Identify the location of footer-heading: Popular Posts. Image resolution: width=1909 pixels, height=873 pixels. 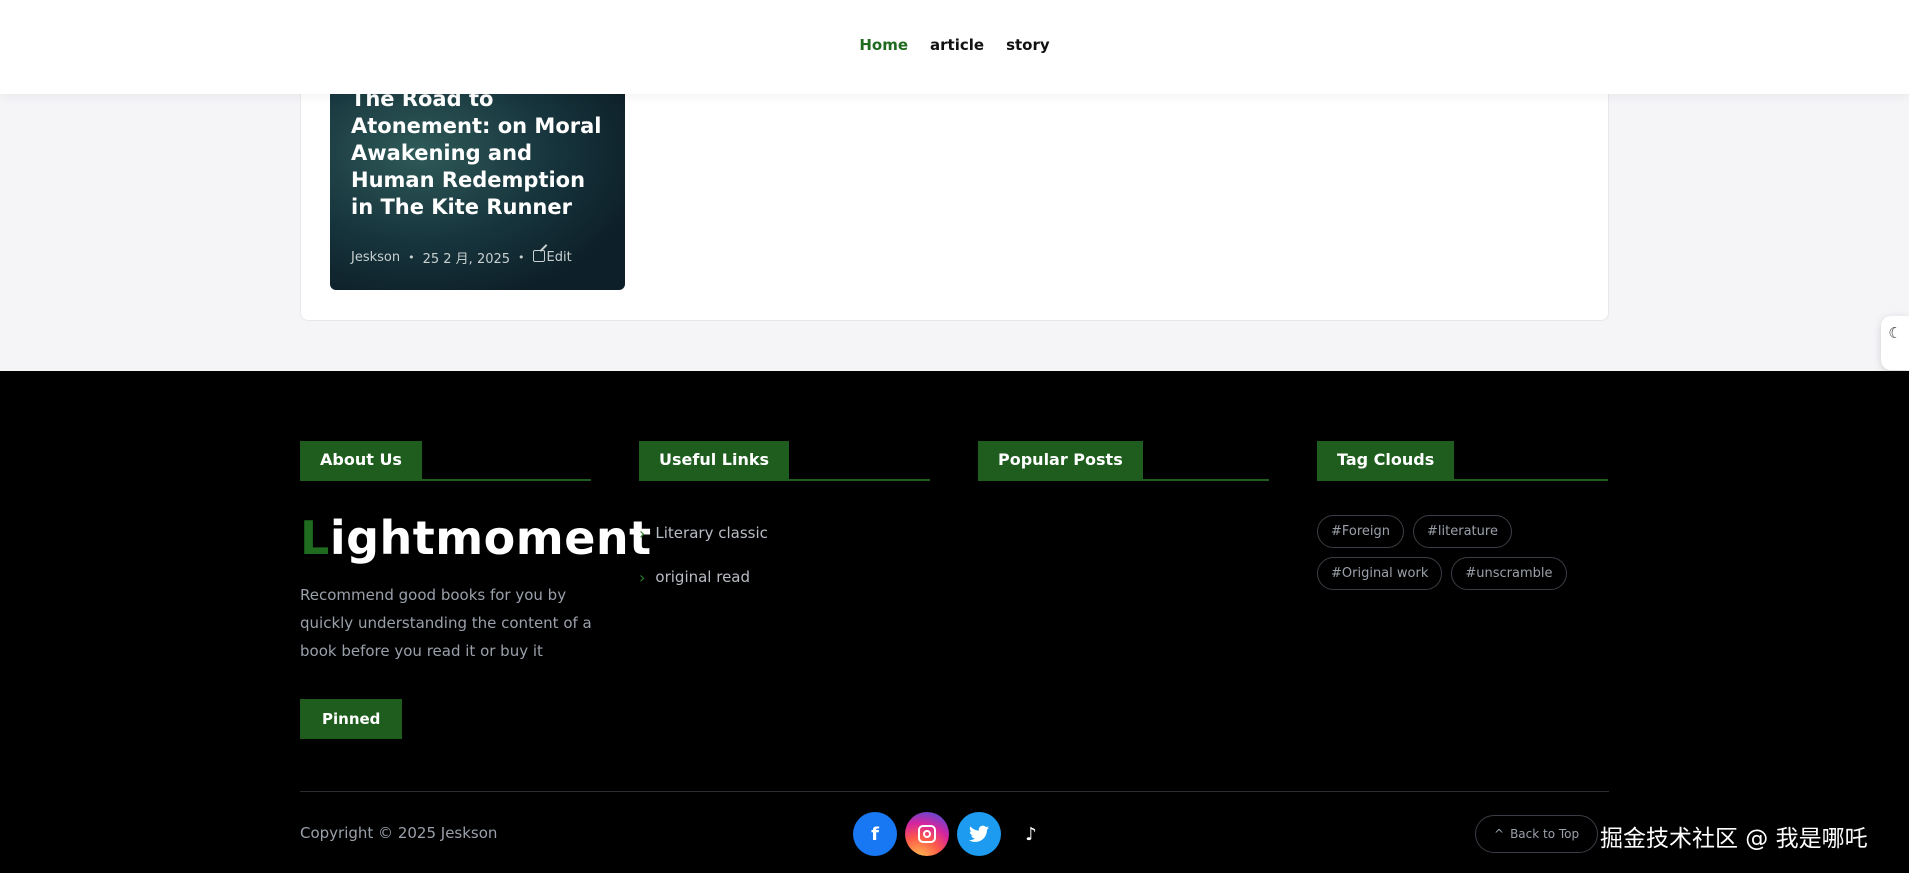
(1123, 461).